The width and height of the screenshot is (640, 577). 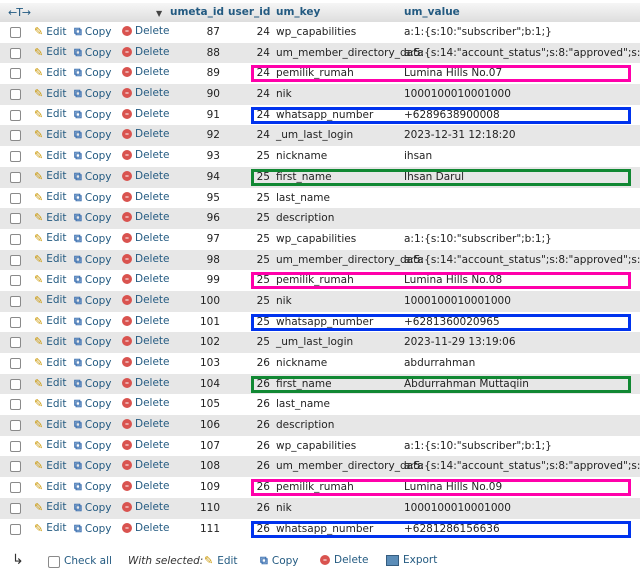 What do you see at coordinates (159, 13) in the screenshot?
I see `sort-dropdown-icon: ▼` at bounding box center [159, 13].